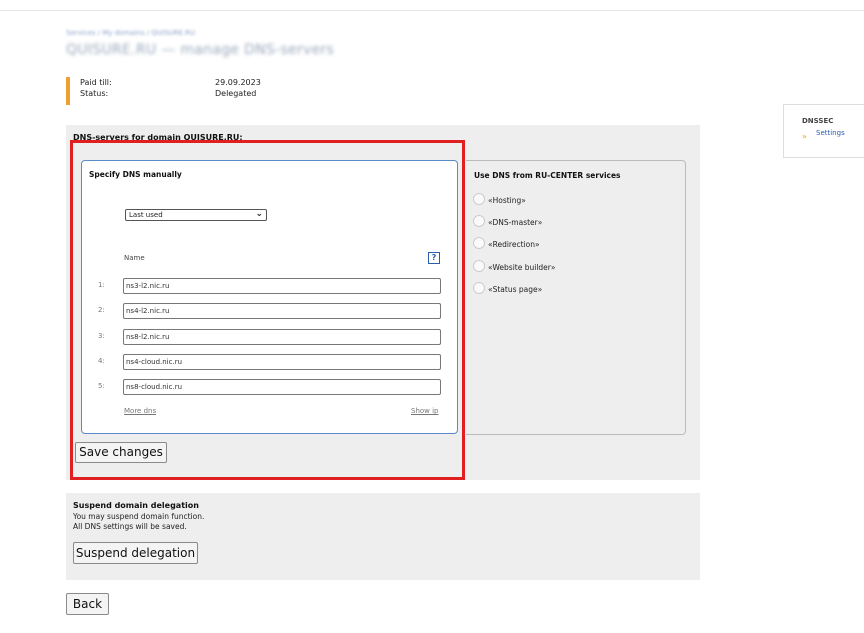  I want to click on status-value: Delegated, so click(236, 93).